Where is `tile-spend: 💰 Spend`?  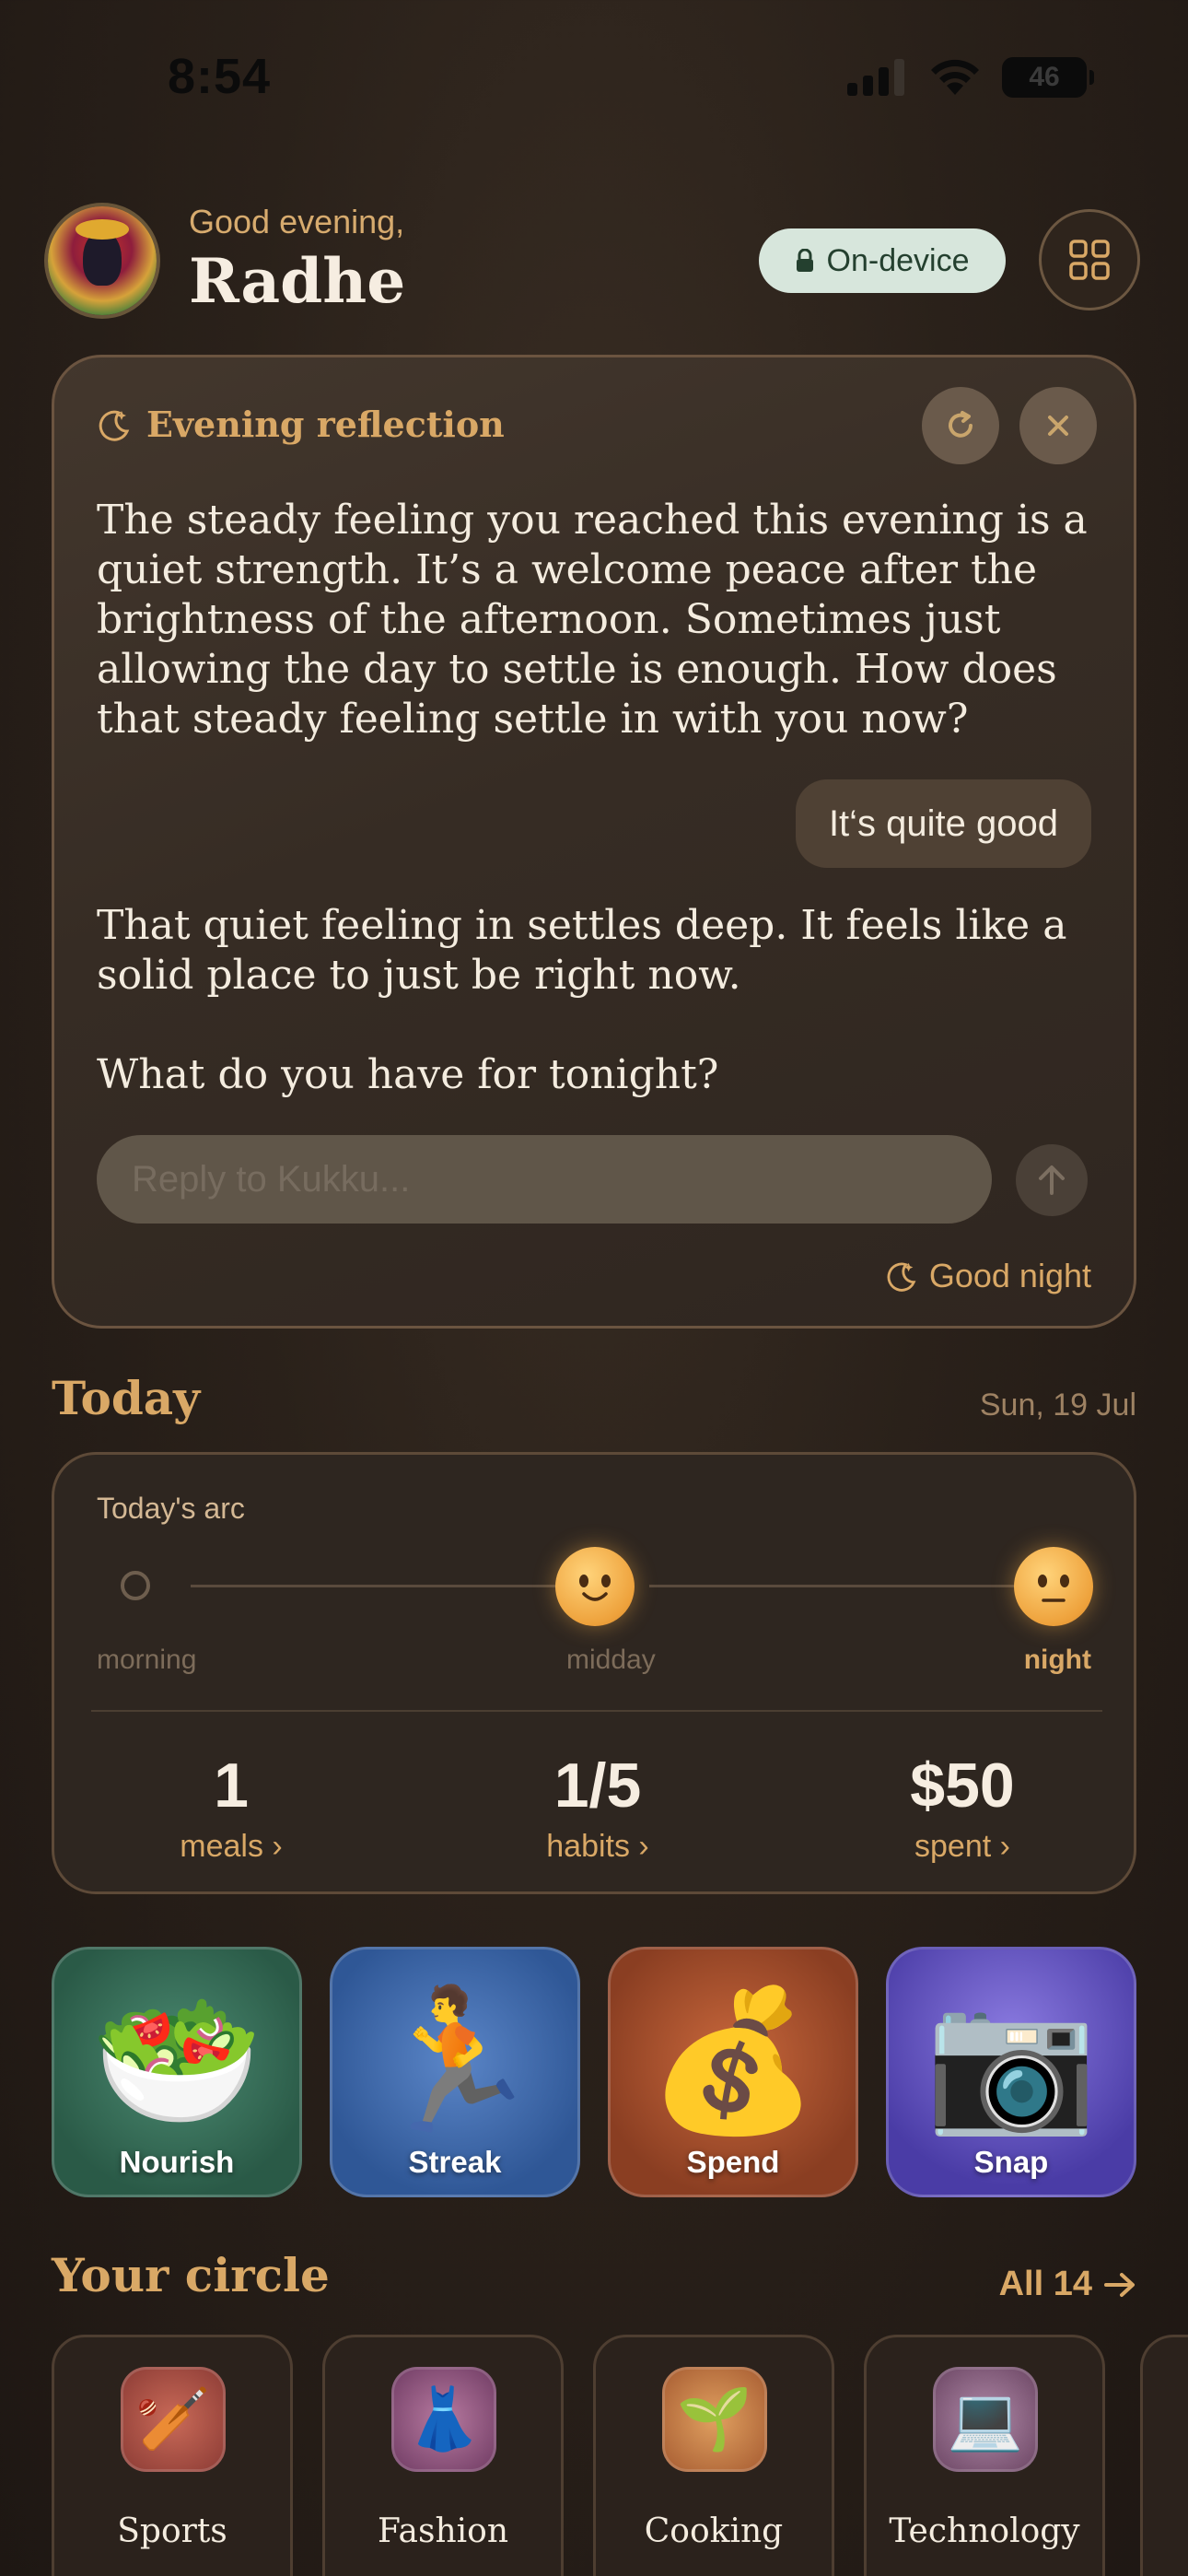
tile-spend: 💰 Spend is located at coordinates (733, 2072).